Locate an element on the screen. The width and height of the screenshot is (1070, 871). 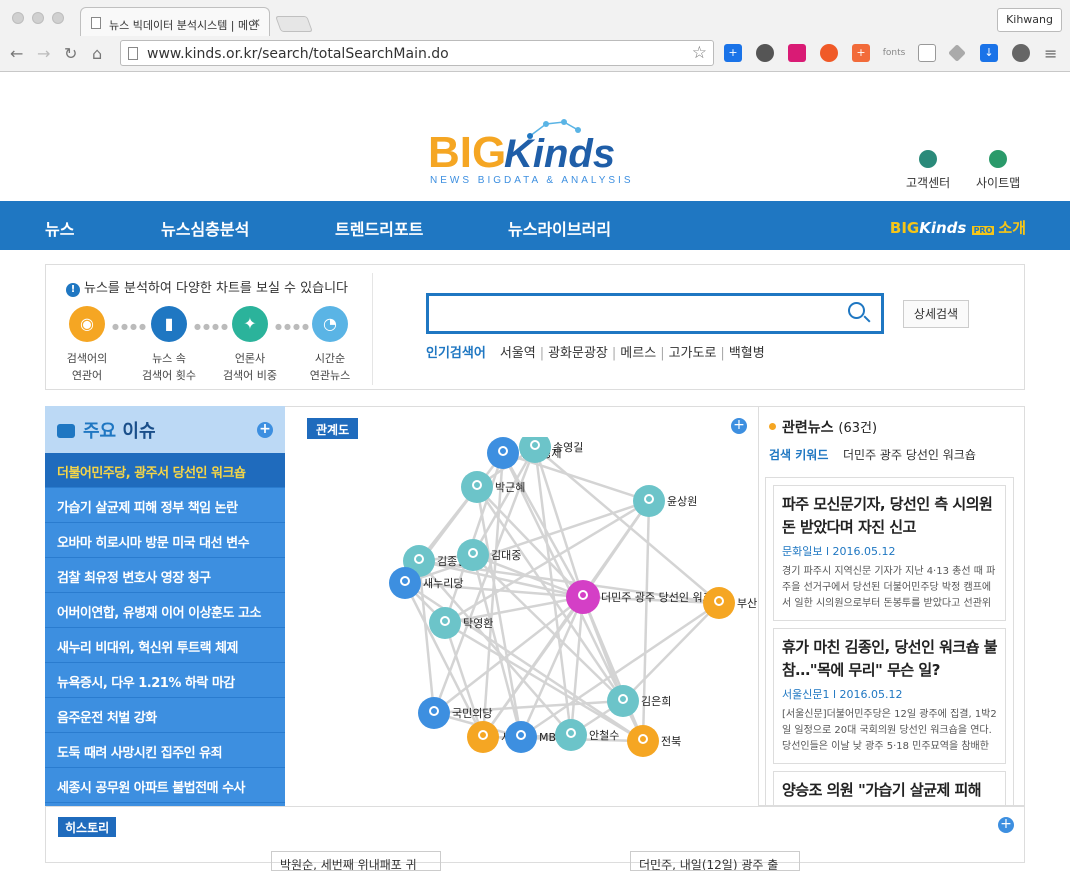
popular-keyword: 메르스 is located at coordinates (638, 353).